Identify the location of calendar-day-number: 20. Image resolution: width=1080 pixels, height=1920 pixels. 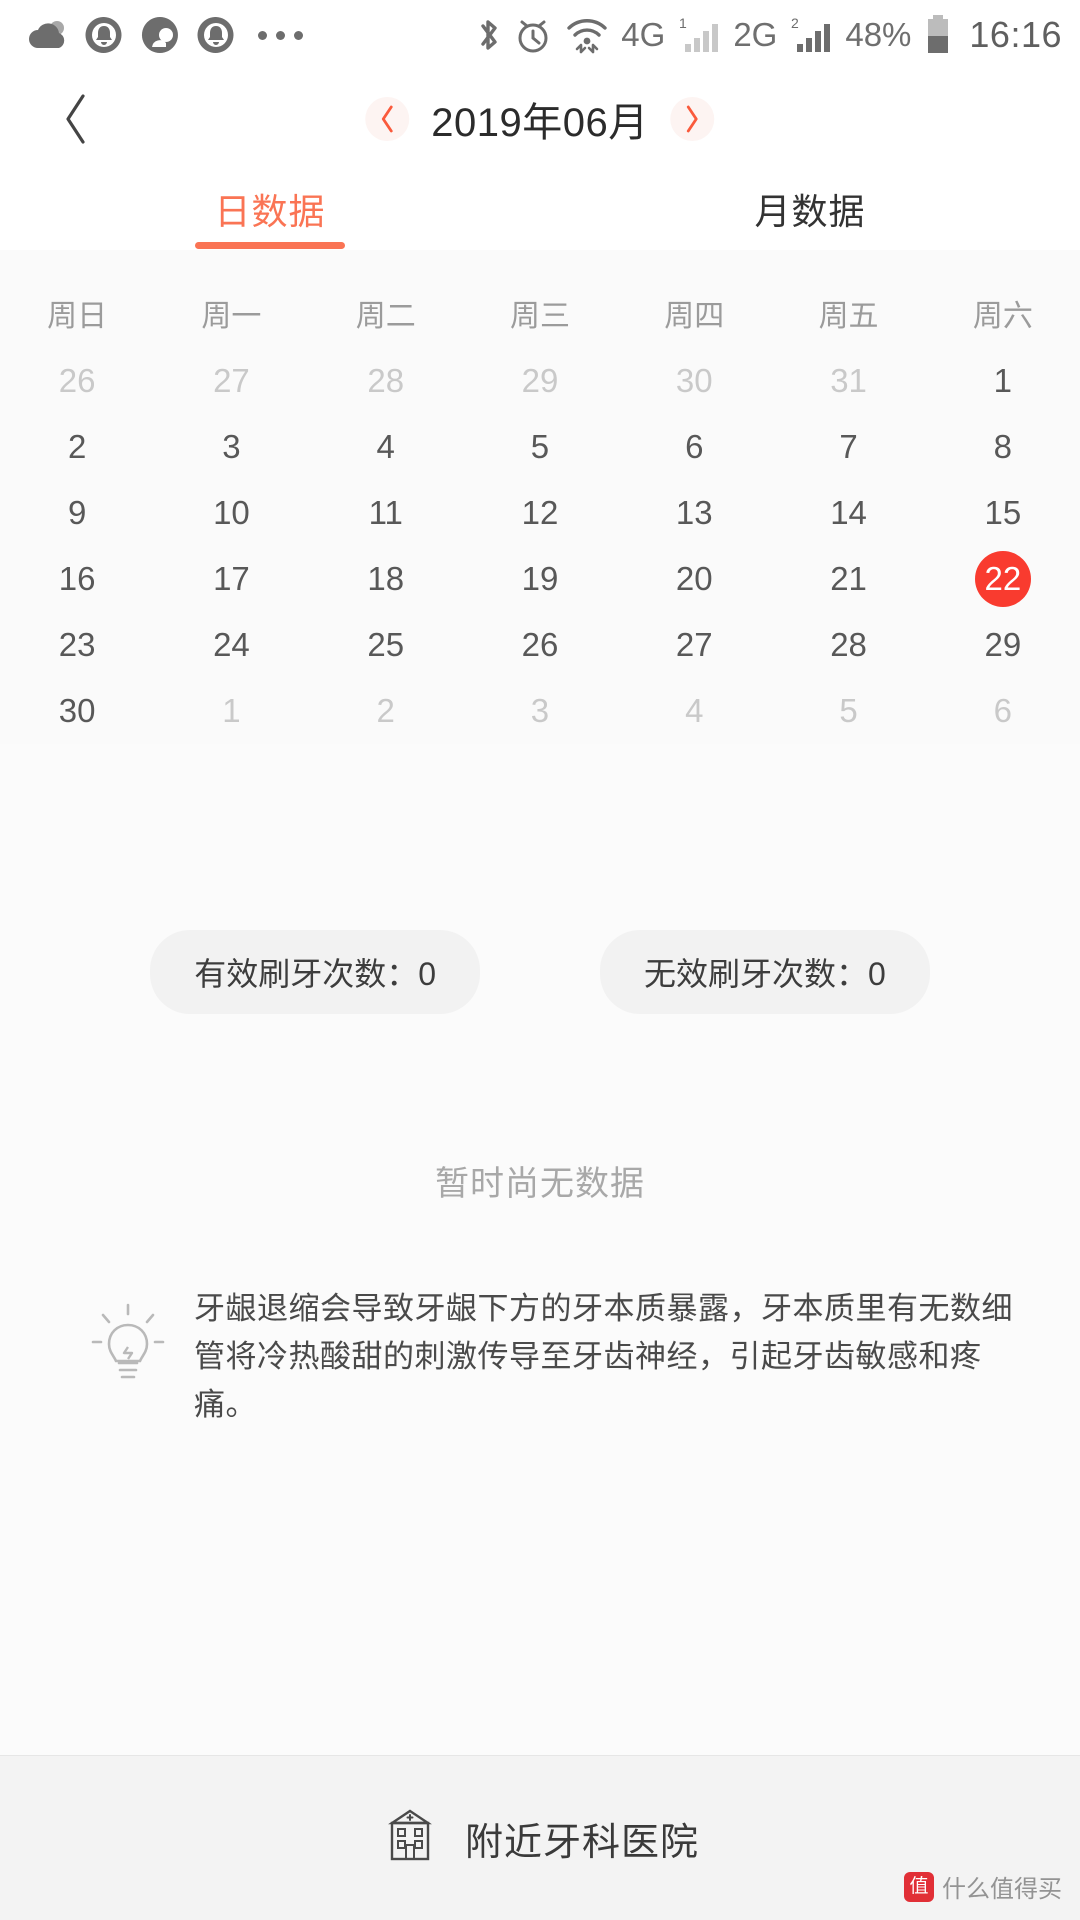
(694, 578).